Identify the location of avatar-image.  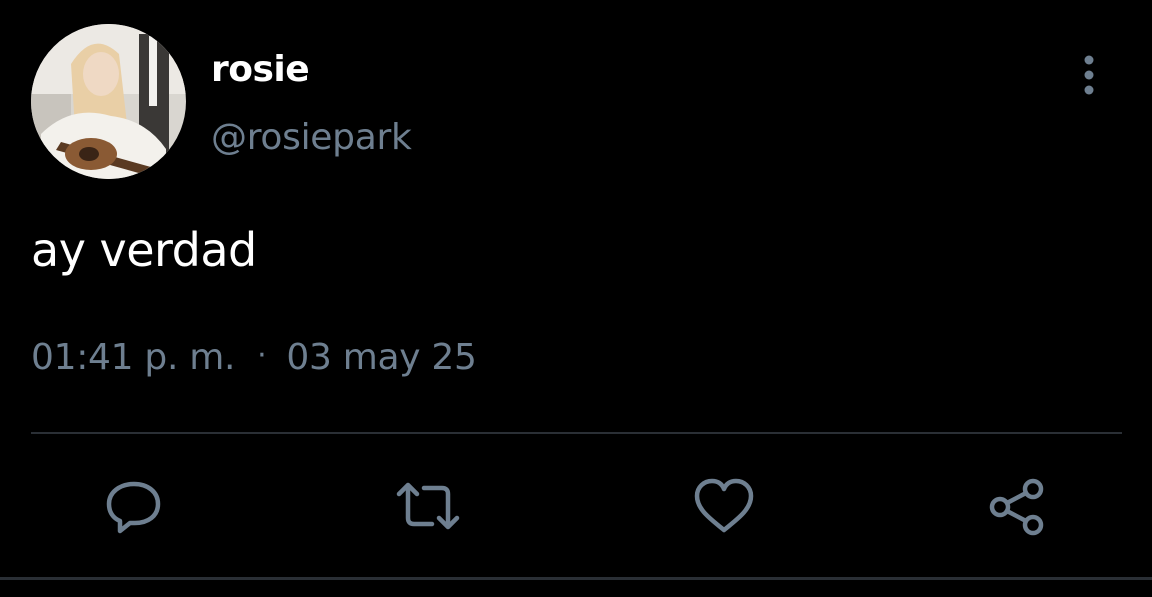
(108, 101).